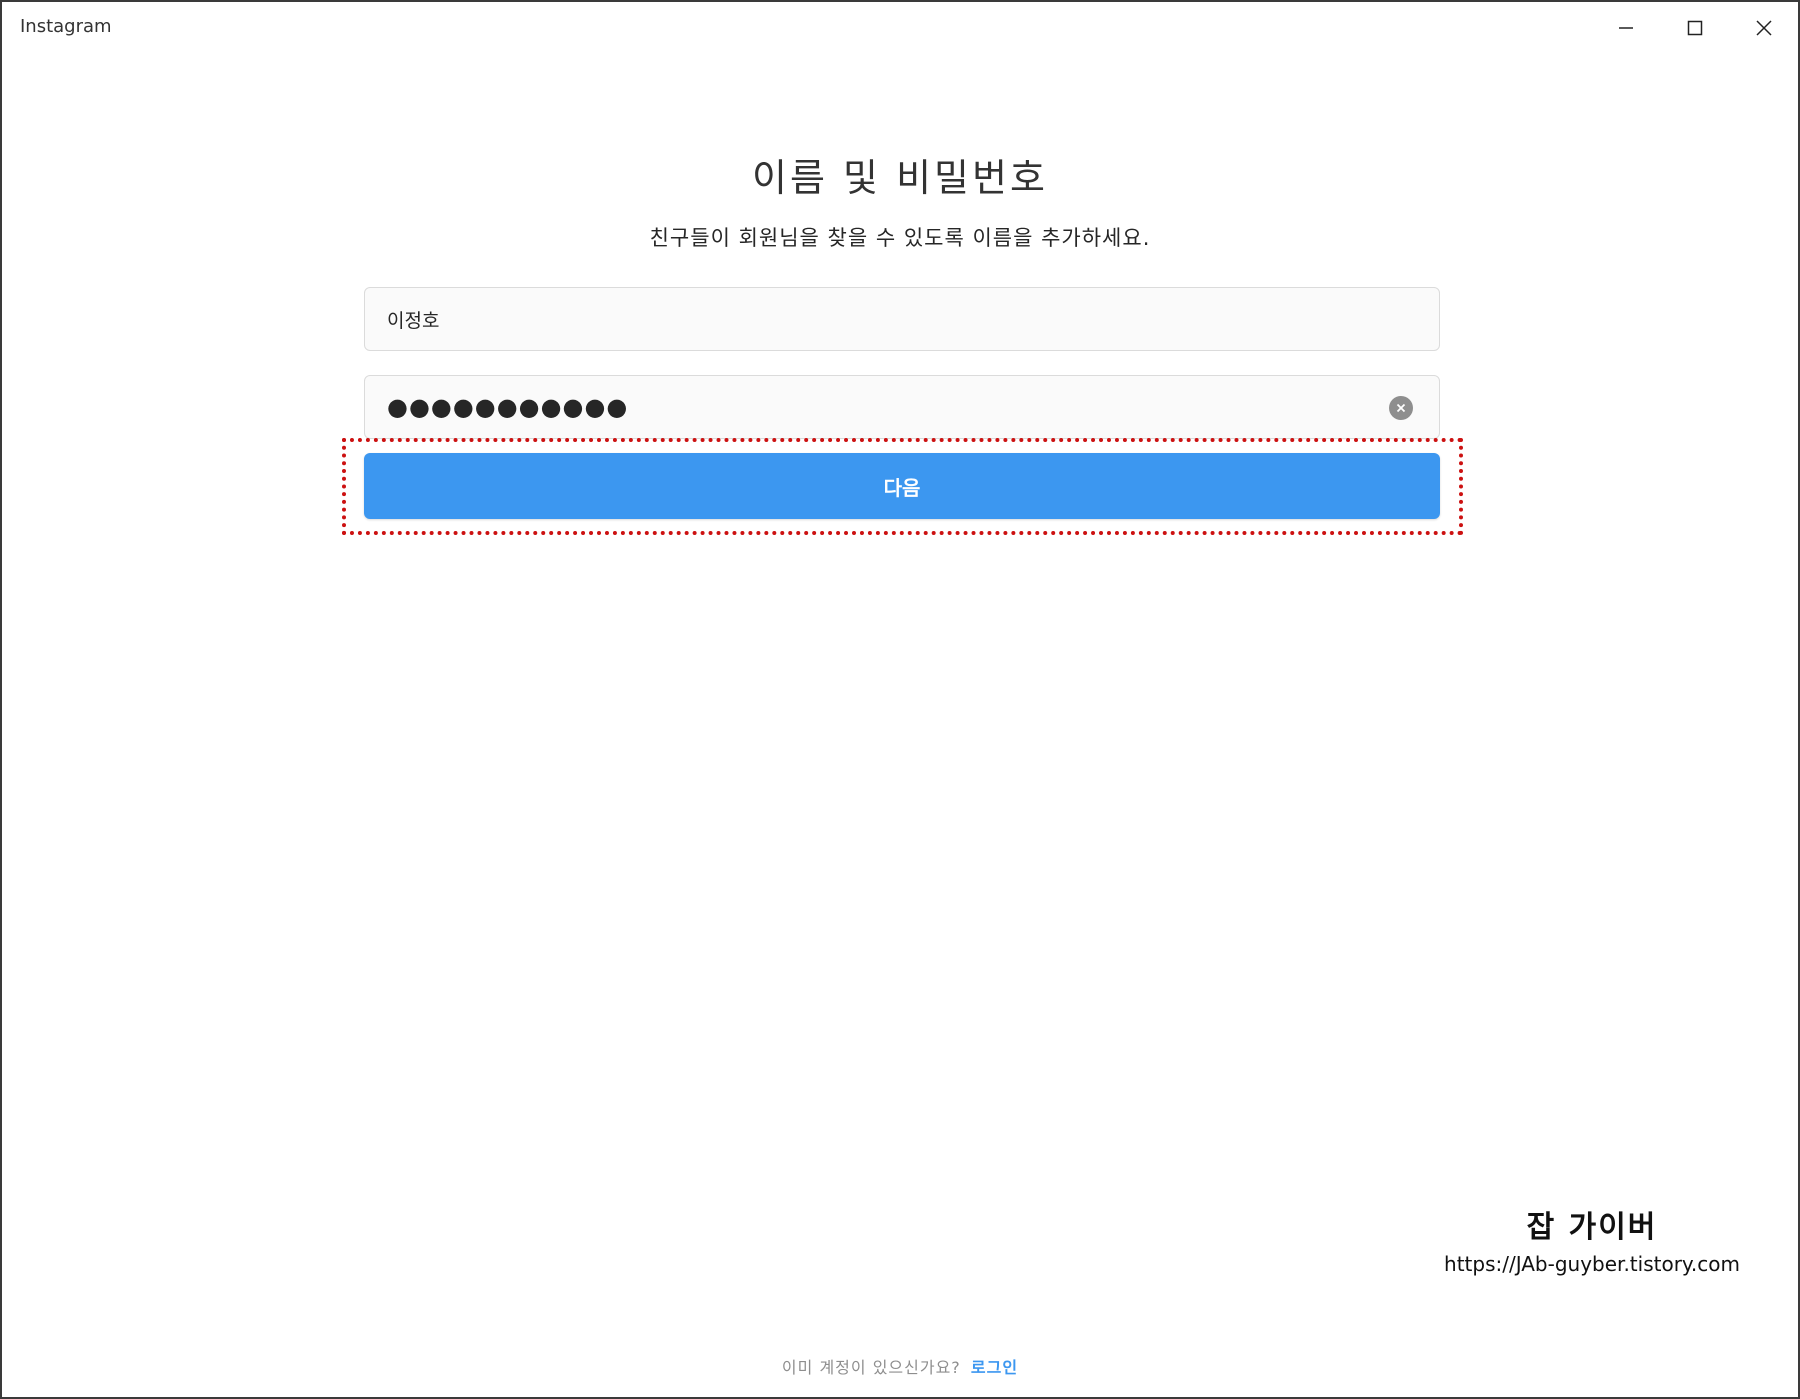  What do you see at coordinates (994, 1367) in the screenshot?
I see `login-link: 로그인` at bounding box center [994, 1367].